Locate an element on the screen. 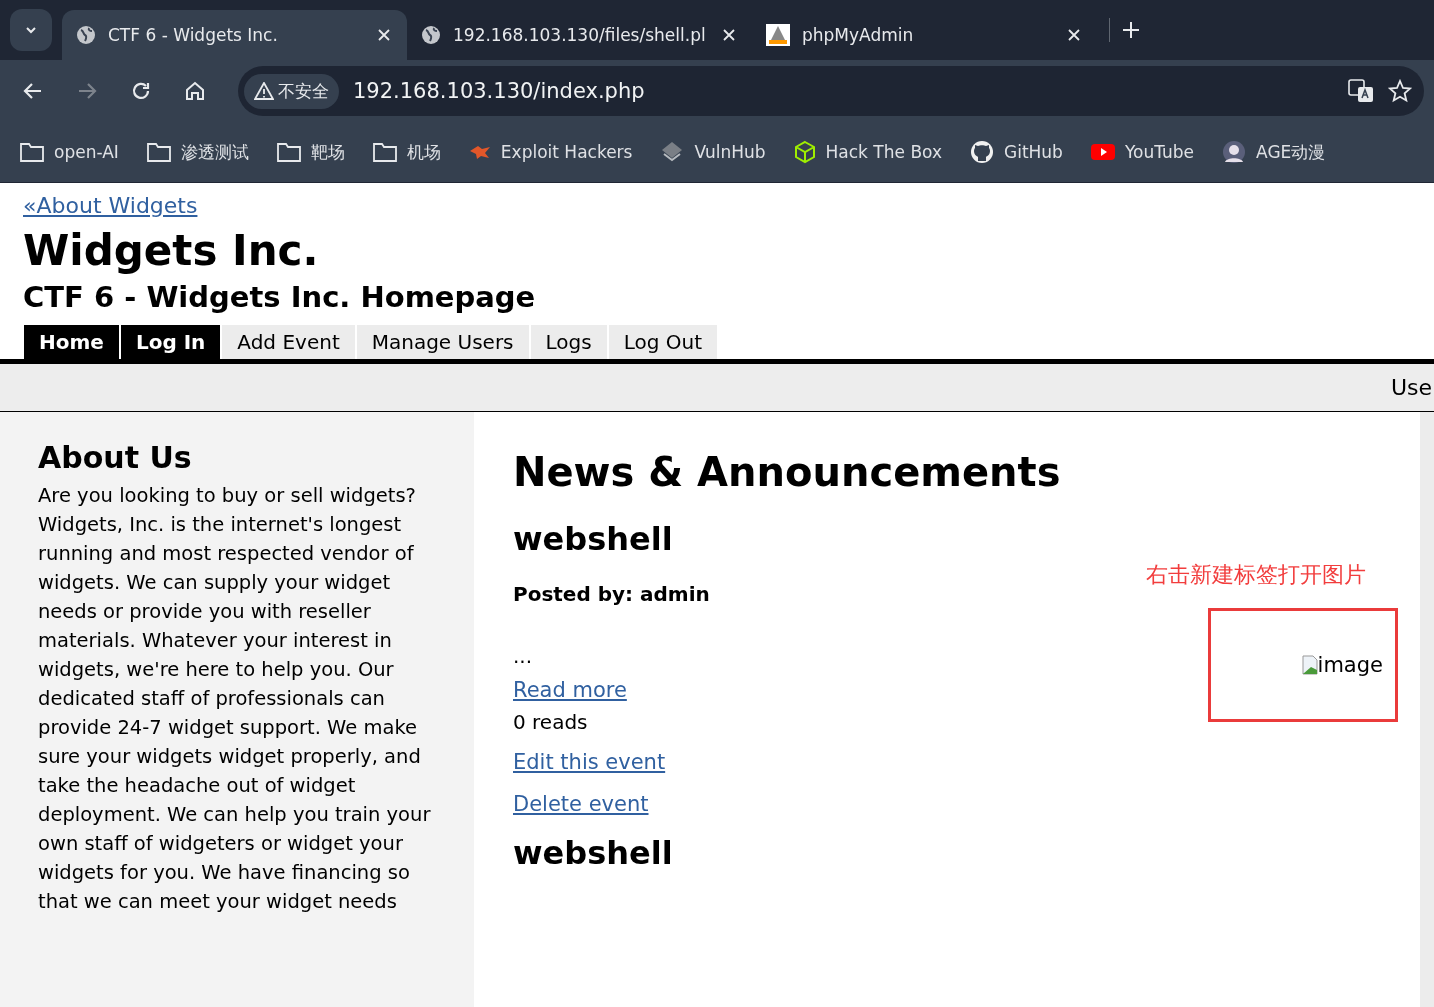  bookmark: AGE动漫 is located at coordinates (1274, 152).